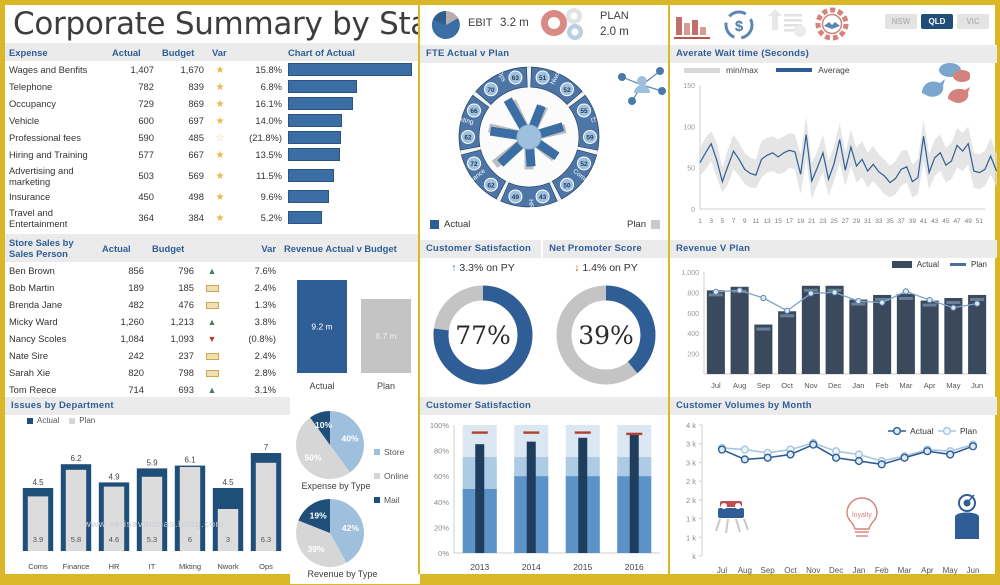  Describe the element at coordinates (967, 516) in the screenshot. I see `target-person-icon` at that location.